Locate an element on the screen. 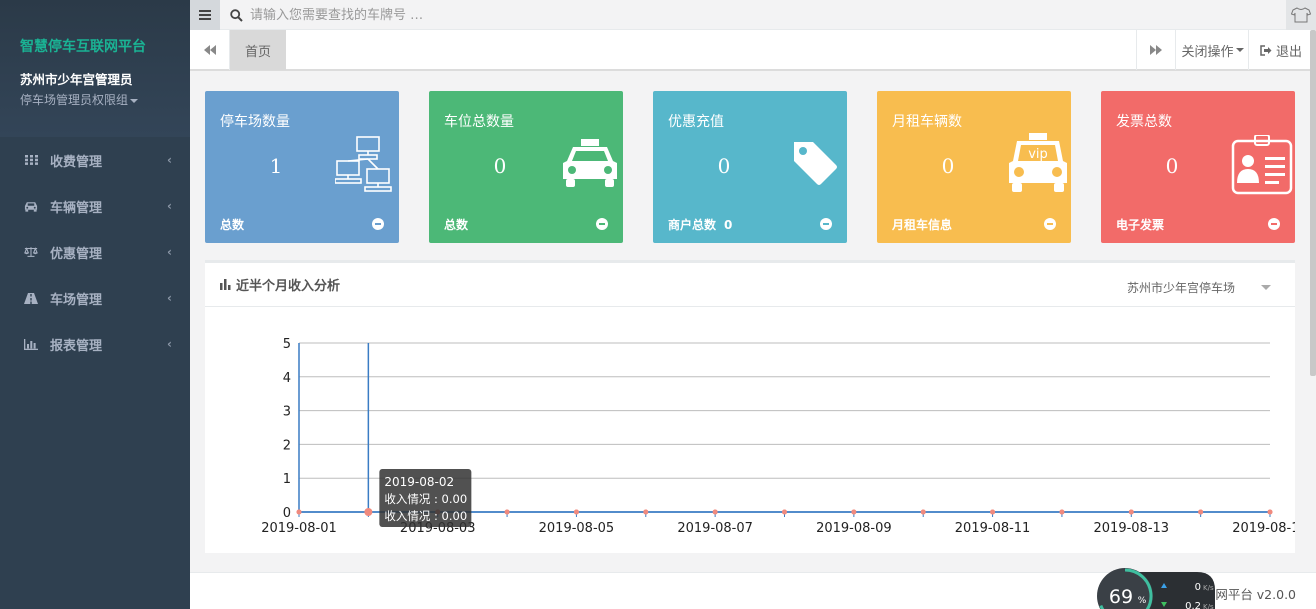  card-title: 车位总数量 is located at coordinates (479, 122).